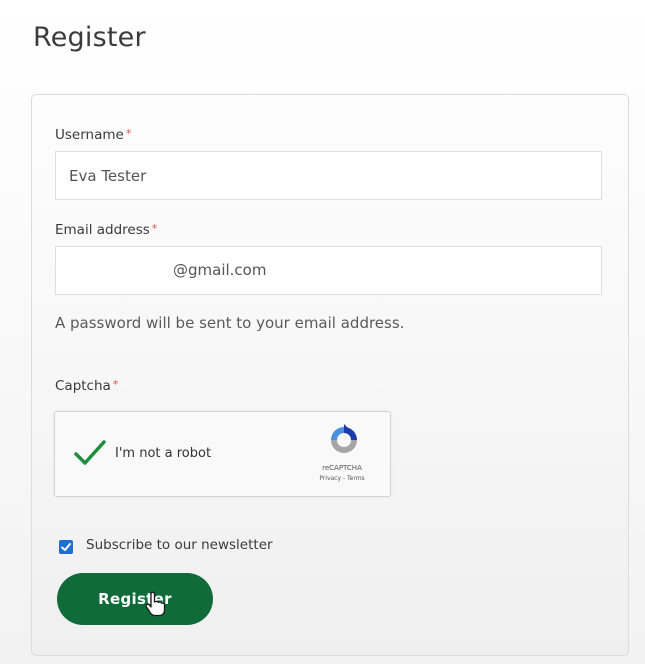 The height and width of the screenshot is (664, 645). I want to click on email-label: Email address *, so click(106, 230).